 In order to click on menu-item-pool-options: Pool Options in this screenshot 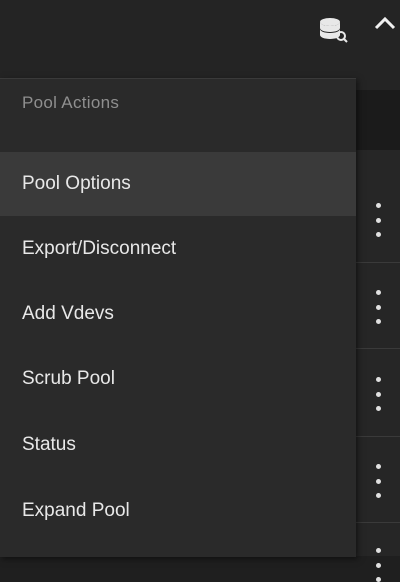, I will do `click(178, 184)`.